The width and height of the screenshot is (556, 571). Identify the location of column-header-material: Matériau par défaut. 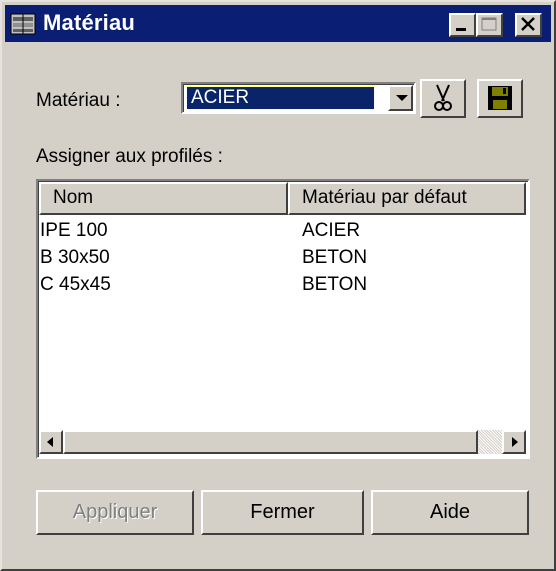
(407, 198).